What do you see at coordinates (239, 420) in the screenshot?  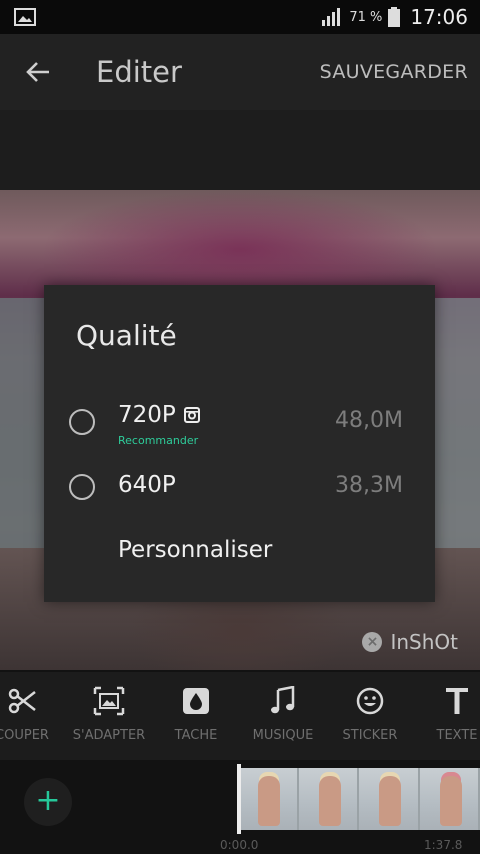 I see `option-720p: 720P Recommander 48,0M` at bounding box center [239, 420].